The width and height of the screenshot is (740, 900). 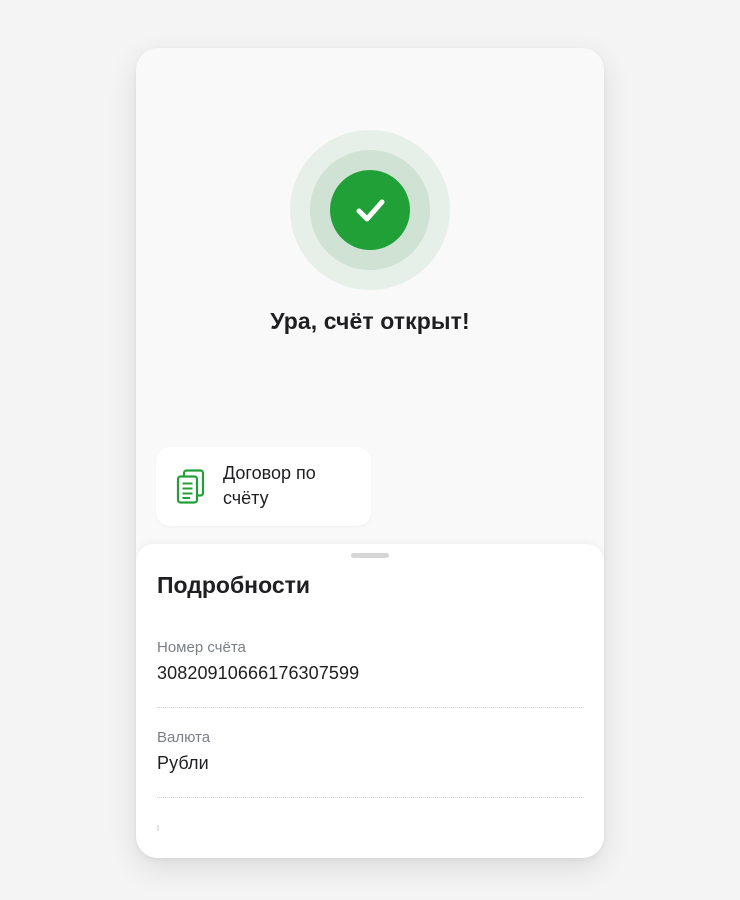 What do you see at coordinates (269, 485) in the screenshot?
I see `contract-button-label: Договор по счёту` at bounding box center [269, 485].